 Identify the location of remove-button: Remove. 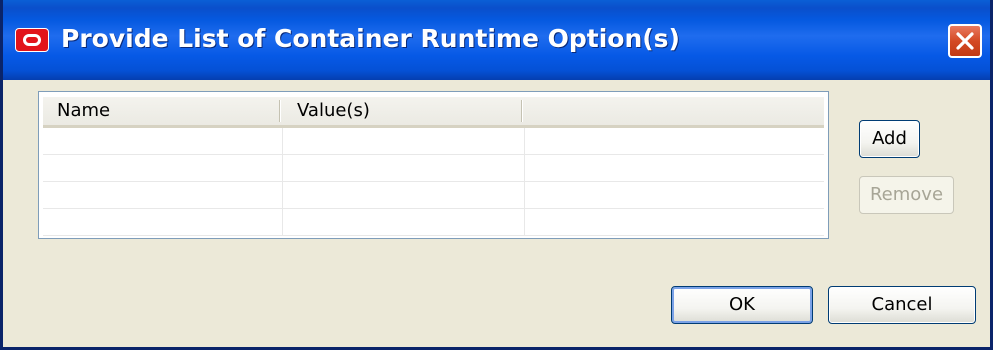
(906, 195).